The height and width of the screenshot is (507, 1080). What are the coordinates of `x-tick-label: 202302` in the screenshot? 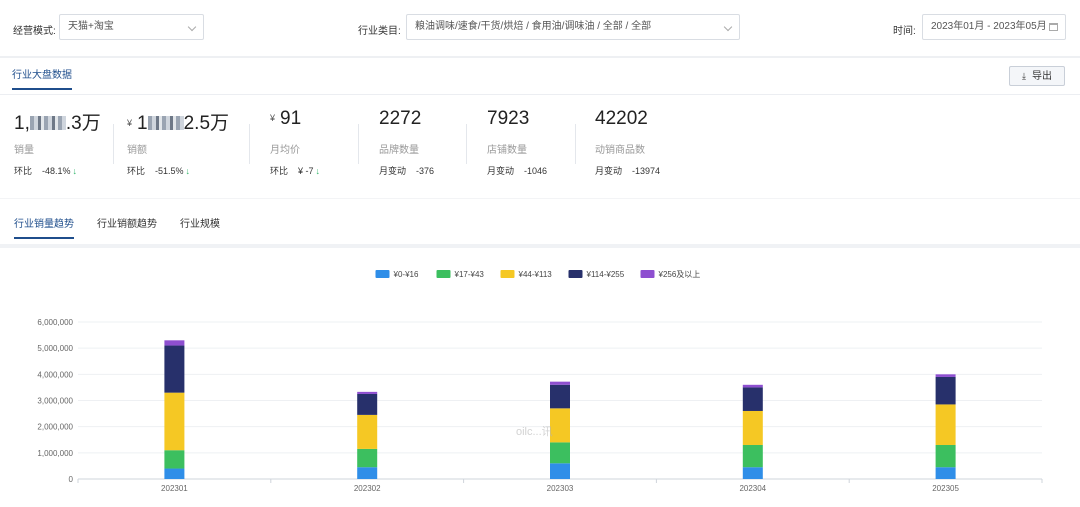 It's located at (367, 488).